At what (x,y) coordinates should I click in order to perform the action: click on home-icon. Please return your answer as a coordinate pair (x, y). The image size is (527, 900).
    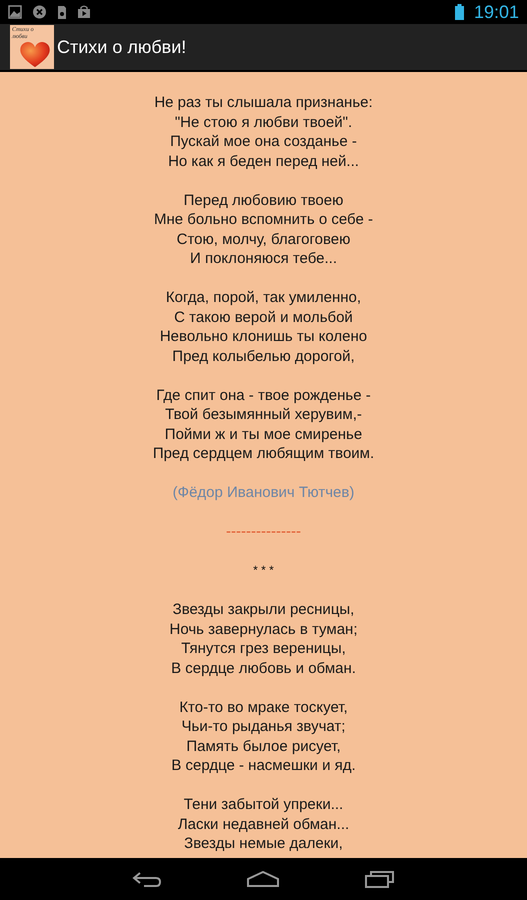
    Looking at the image, I should click on (263, 879).